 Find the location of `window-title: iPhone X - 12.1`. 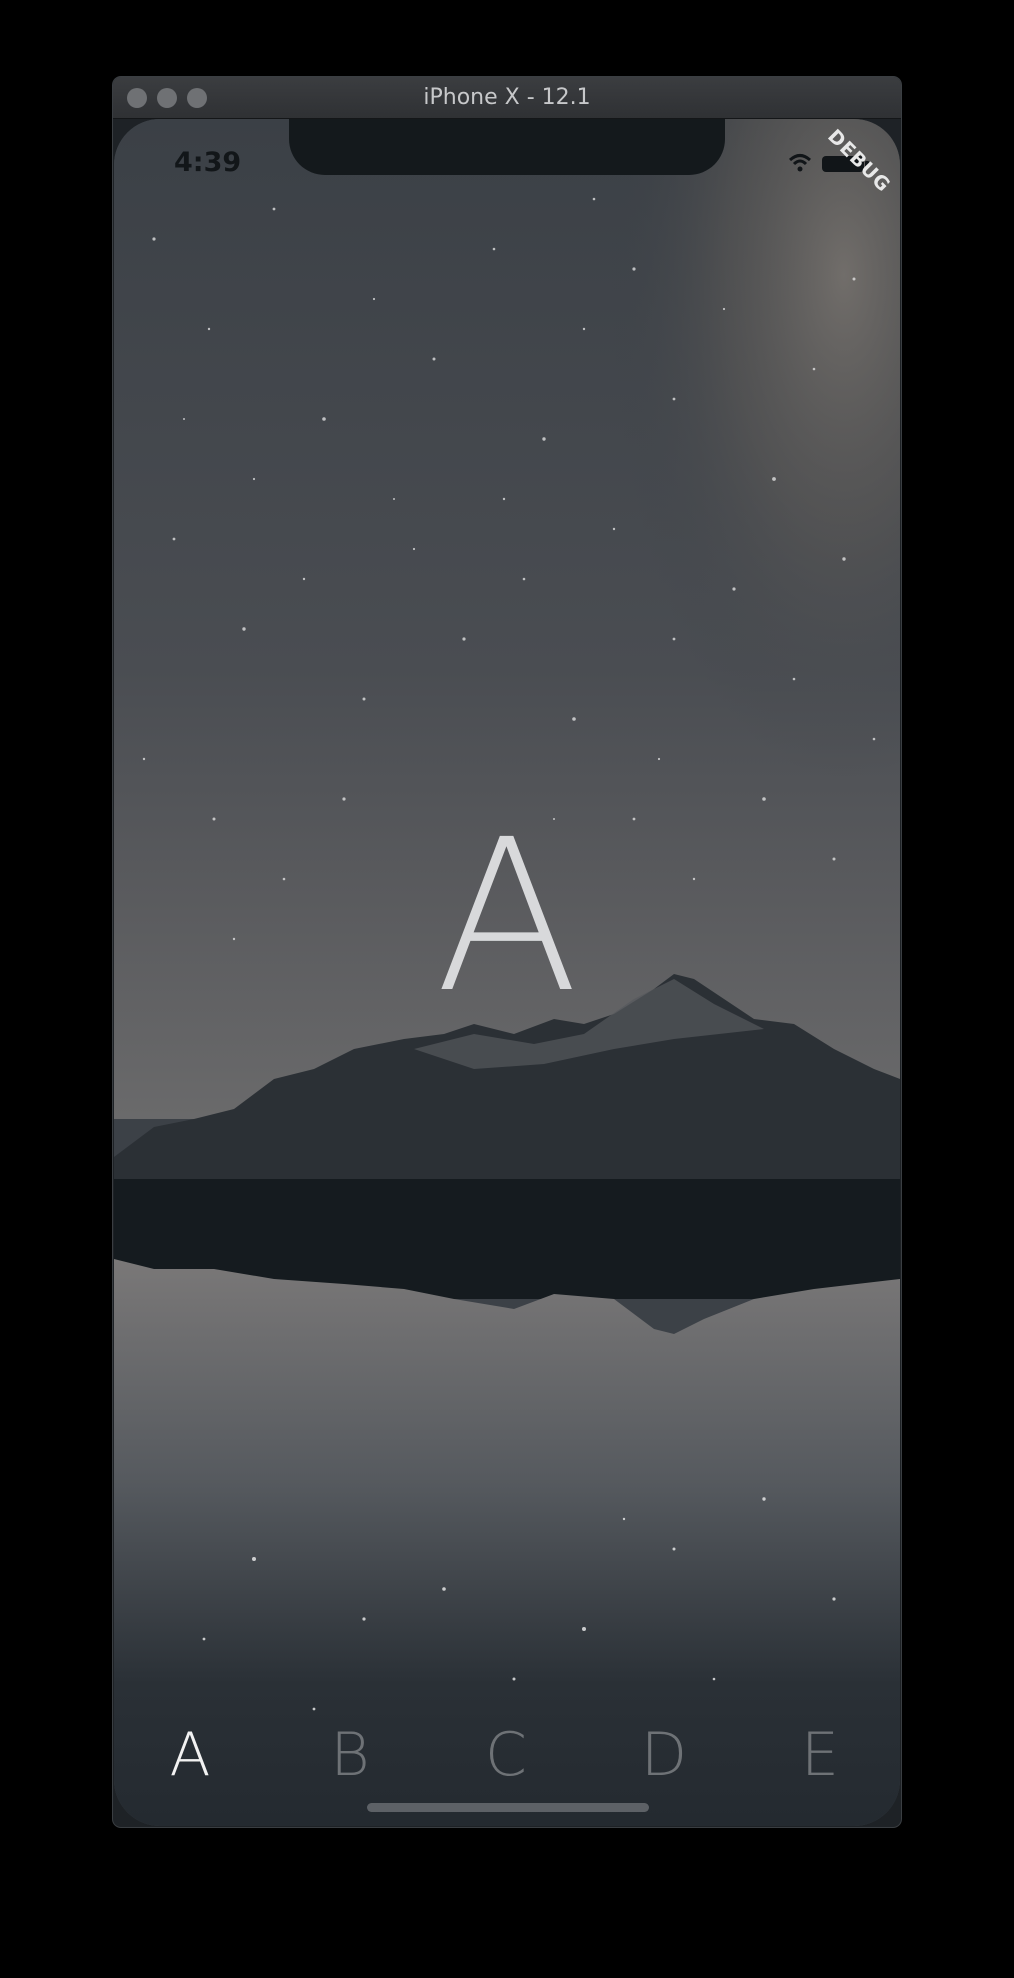

window-title: iPhone X - 12.1 is located at coordinates (507, 97).